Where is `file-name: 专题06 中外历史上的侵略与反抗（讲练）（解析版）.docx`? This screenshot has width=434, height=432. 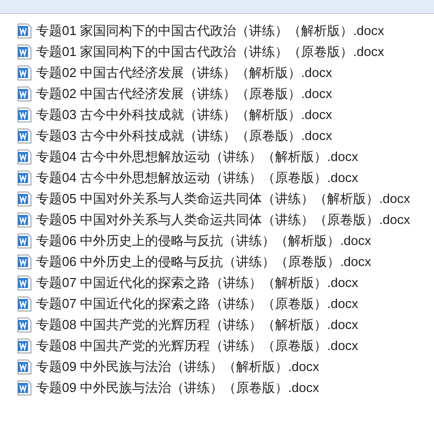 file-name: 专题06 中外历史上的侵略与反抗（讲练）（解析版）.docx is located at coordinates (204, 240).